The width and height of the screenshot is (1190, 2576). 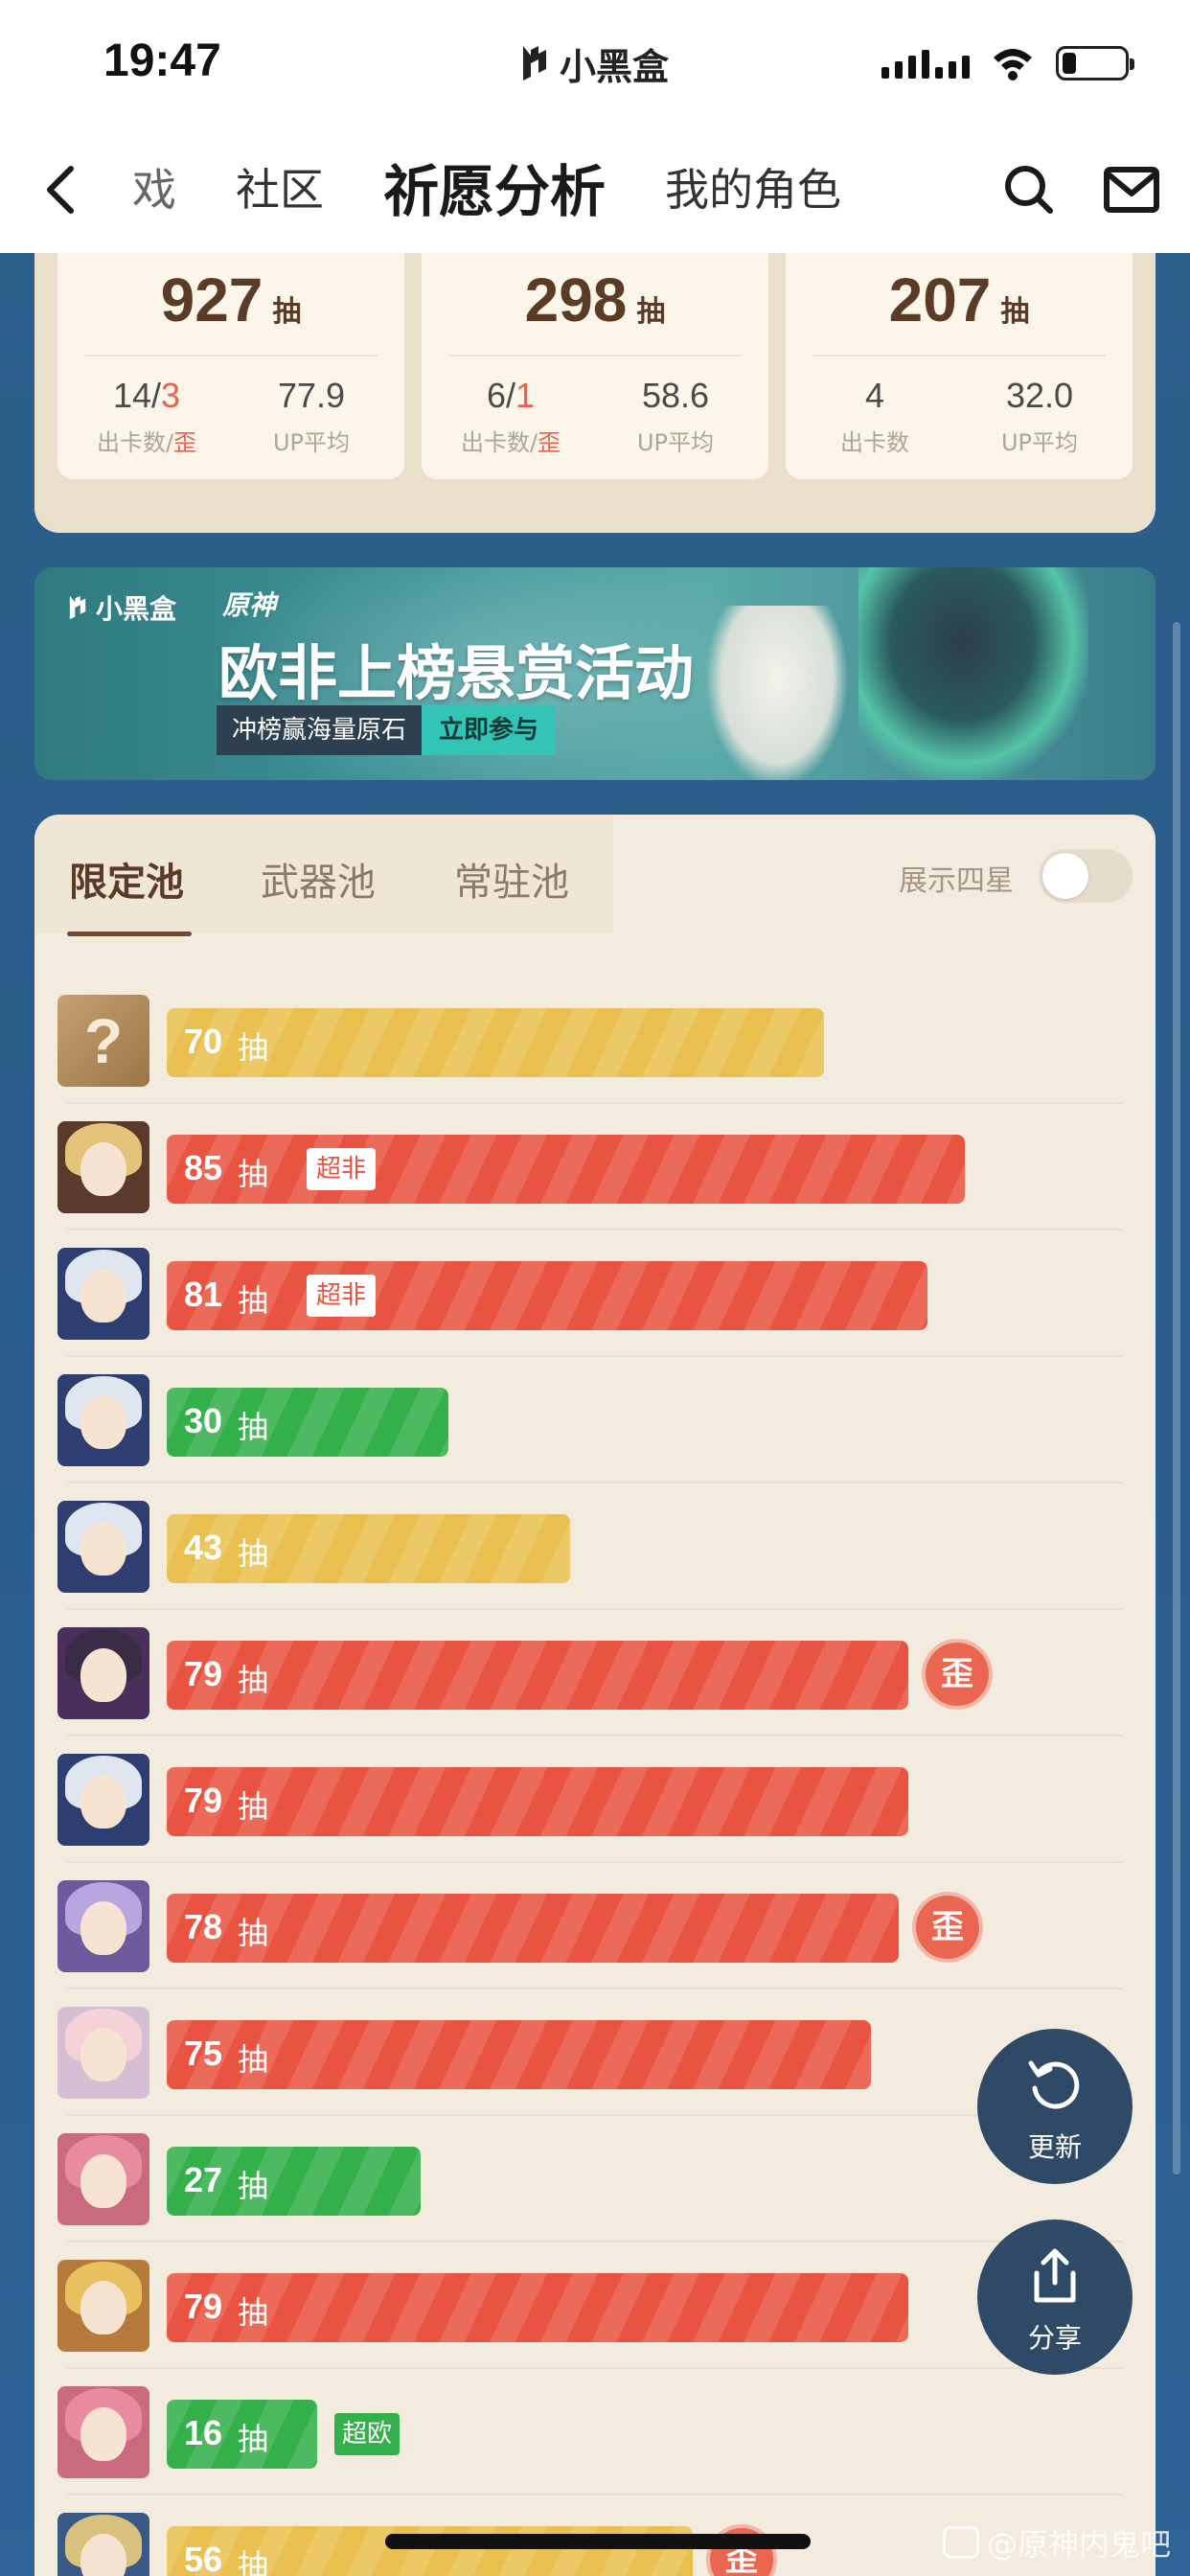 I want to click on event-banner: 小黑盒 原神 欧非上榜悬赏活动 冲榜赢海量原石 立即参与, so click(x=595, y=673).